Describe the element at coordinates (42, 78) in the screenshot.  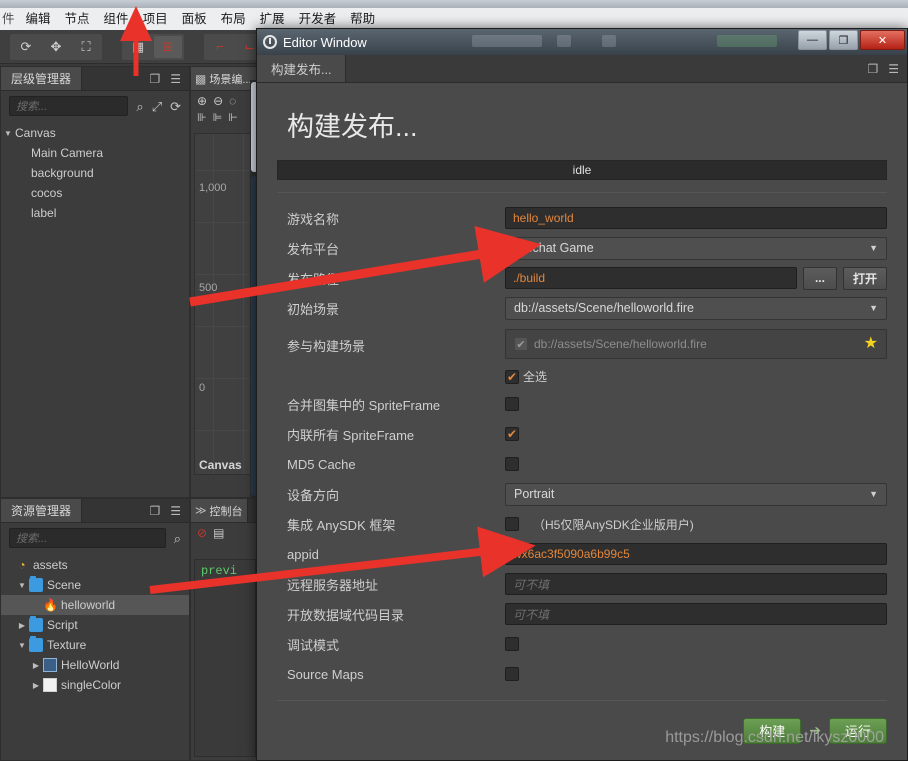
I see `tab-hierarchy: 层级管理器` at that location.